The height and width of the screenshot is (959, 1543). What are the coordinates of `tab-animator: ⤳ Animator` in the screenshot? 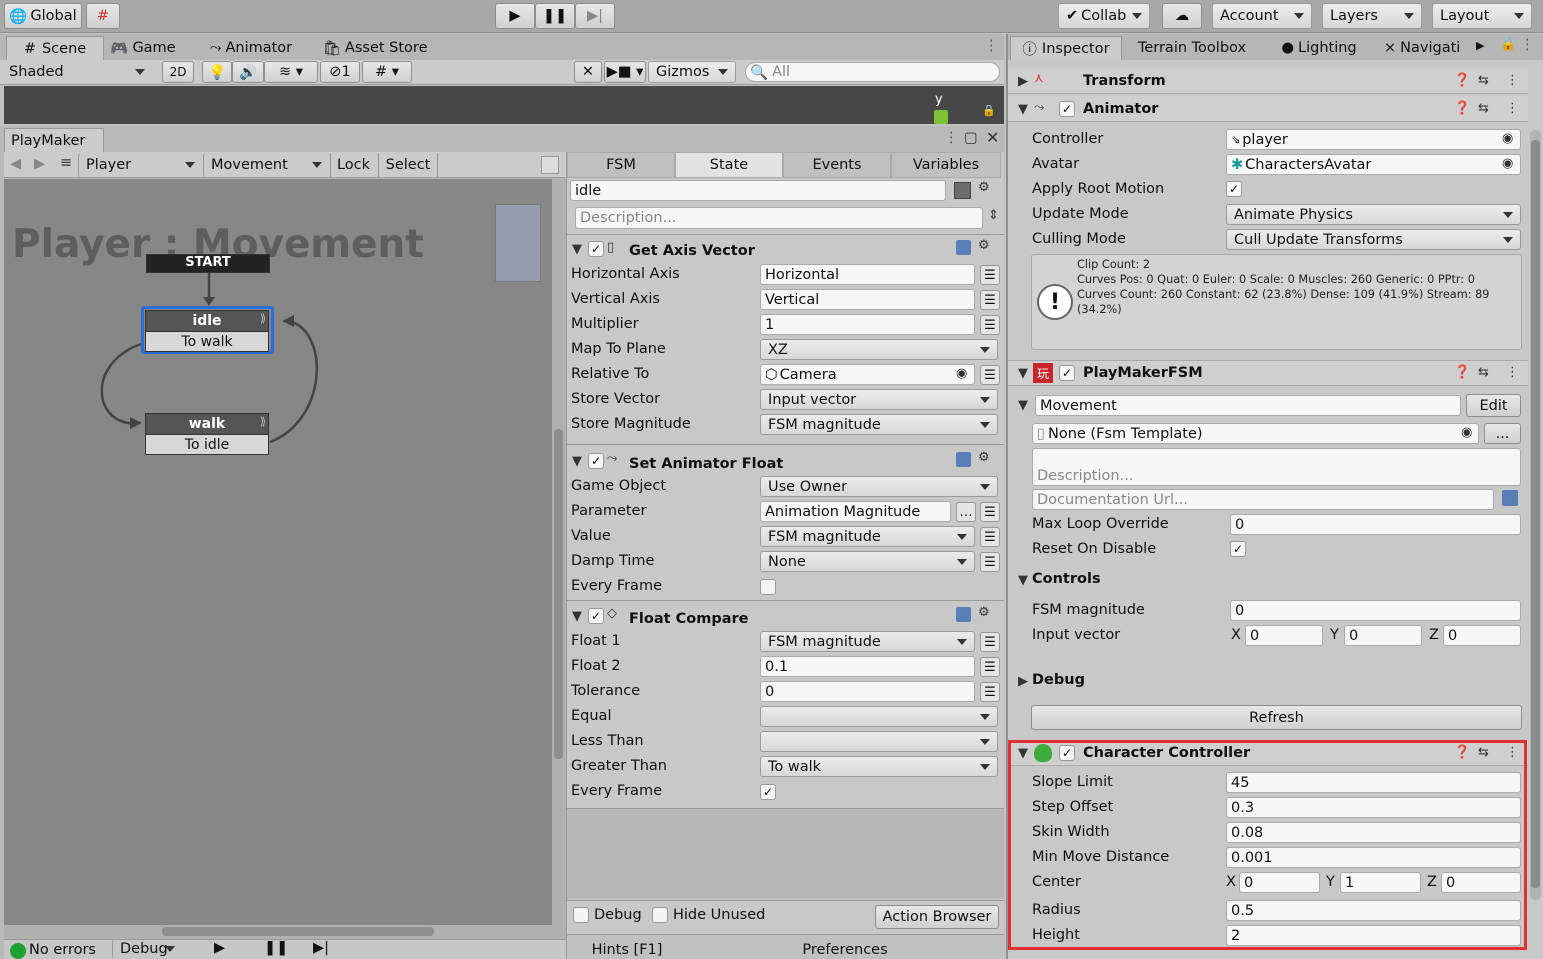 It's located at (251, 48).